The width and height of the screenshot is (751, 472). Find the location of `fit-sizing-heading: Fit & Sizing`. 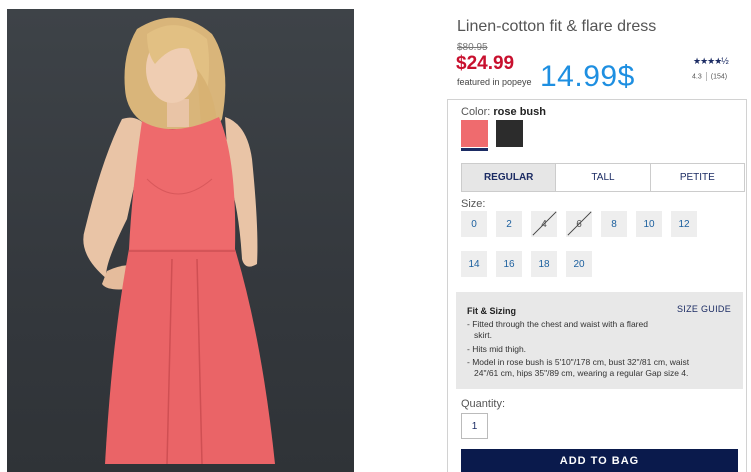

fit-sizing-heading: Fit & Sizing is located at coordinates (491, 311).